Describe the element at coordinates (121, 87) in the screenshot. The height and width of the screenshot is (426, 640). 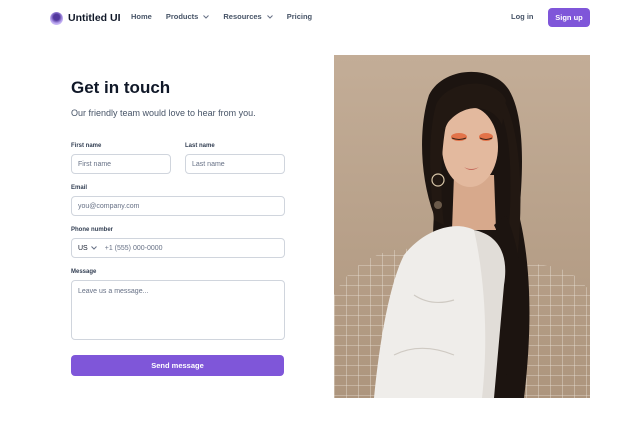
I see `page-title: Get in touch` at that location.